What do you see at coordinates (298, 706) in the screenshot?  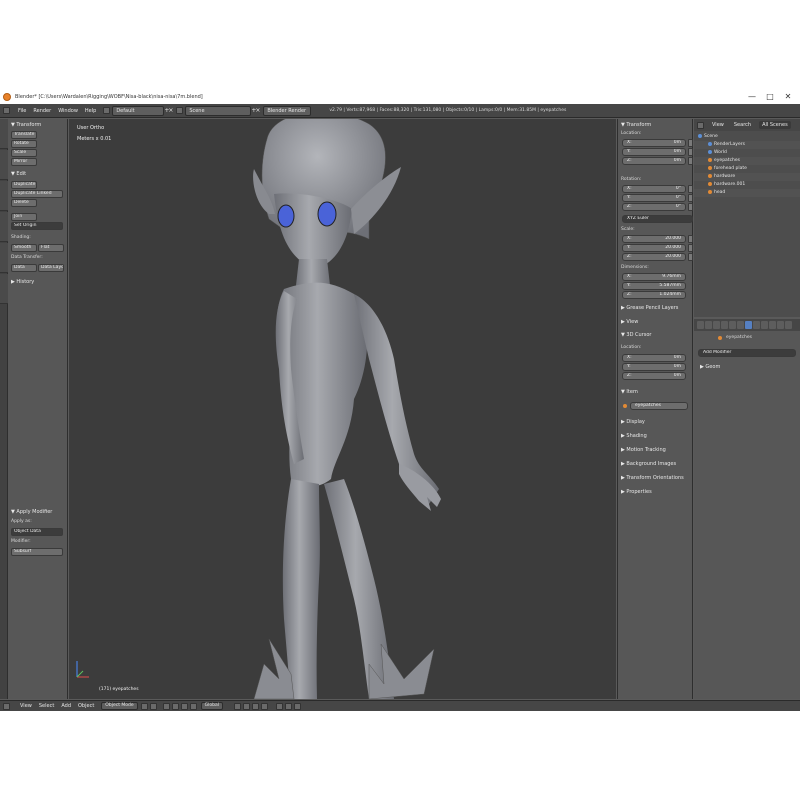 I see `render-preview-icon` at bounding box center [298, 706].